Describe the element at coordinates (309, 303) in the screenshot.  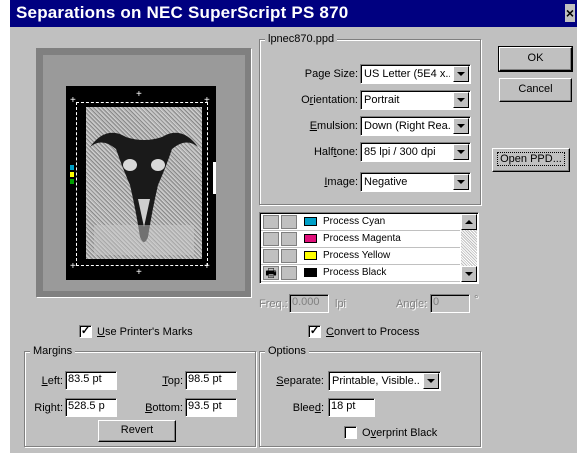
I see `freq-field: 0.000` at that location.